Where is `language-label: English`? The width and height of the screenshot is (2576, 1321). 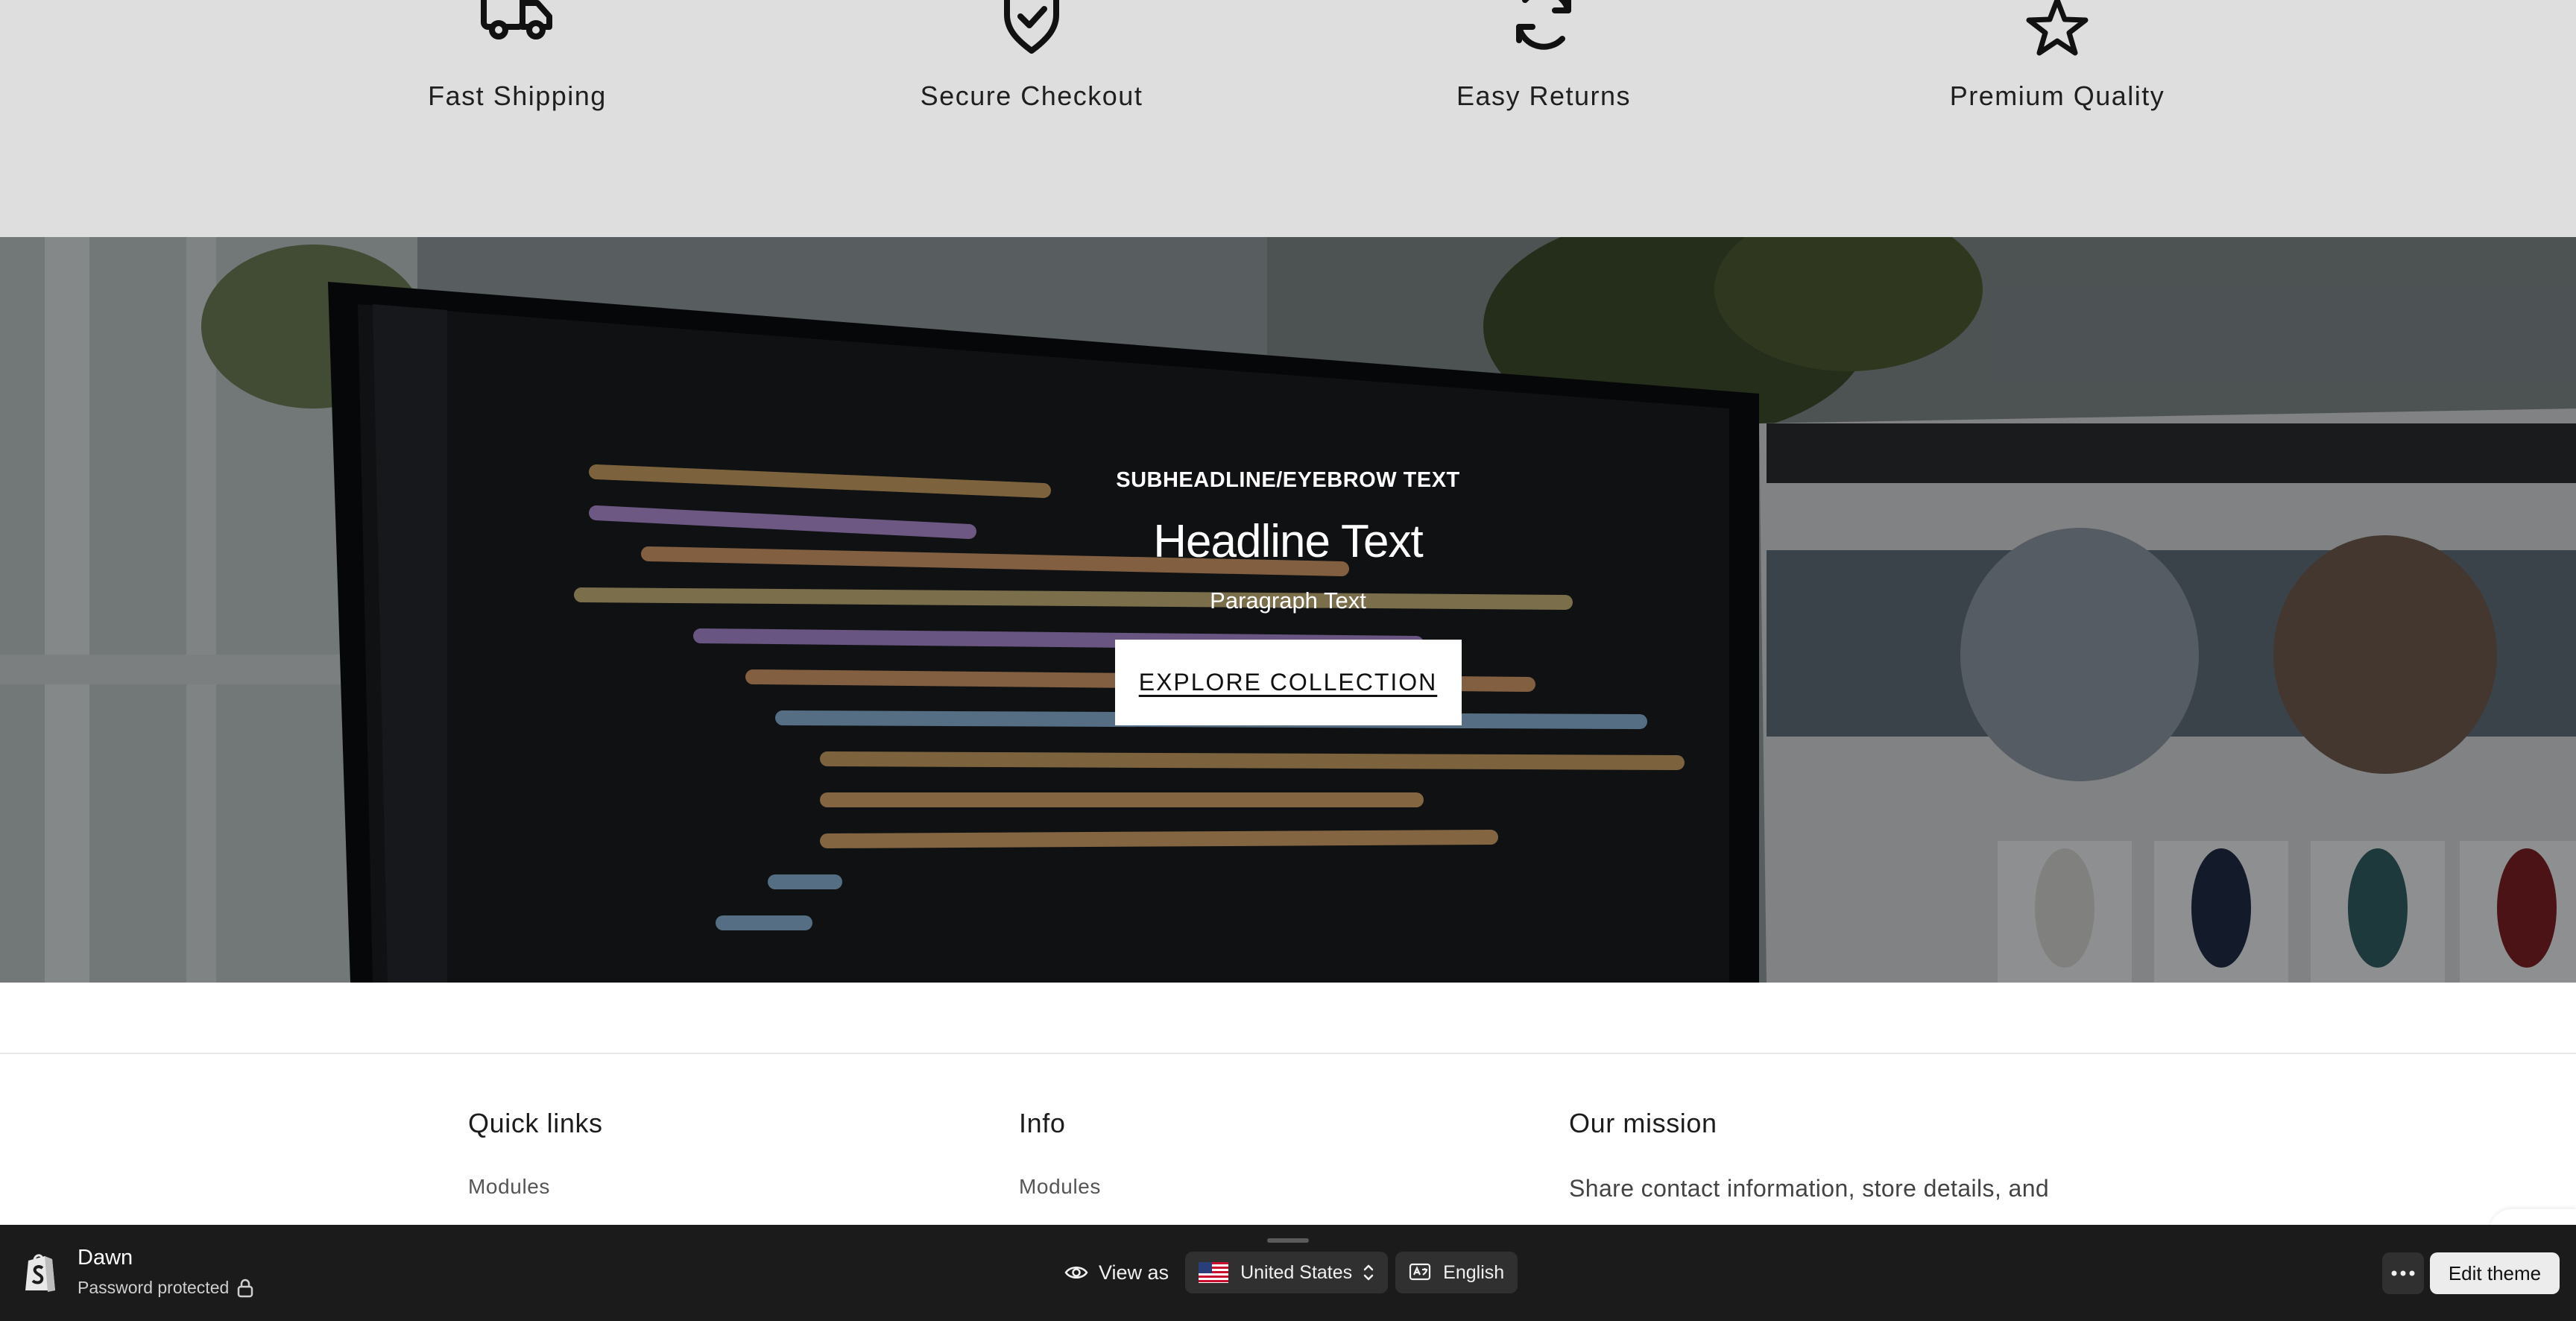 language-label: English is located at coordinates (1474, 1272).